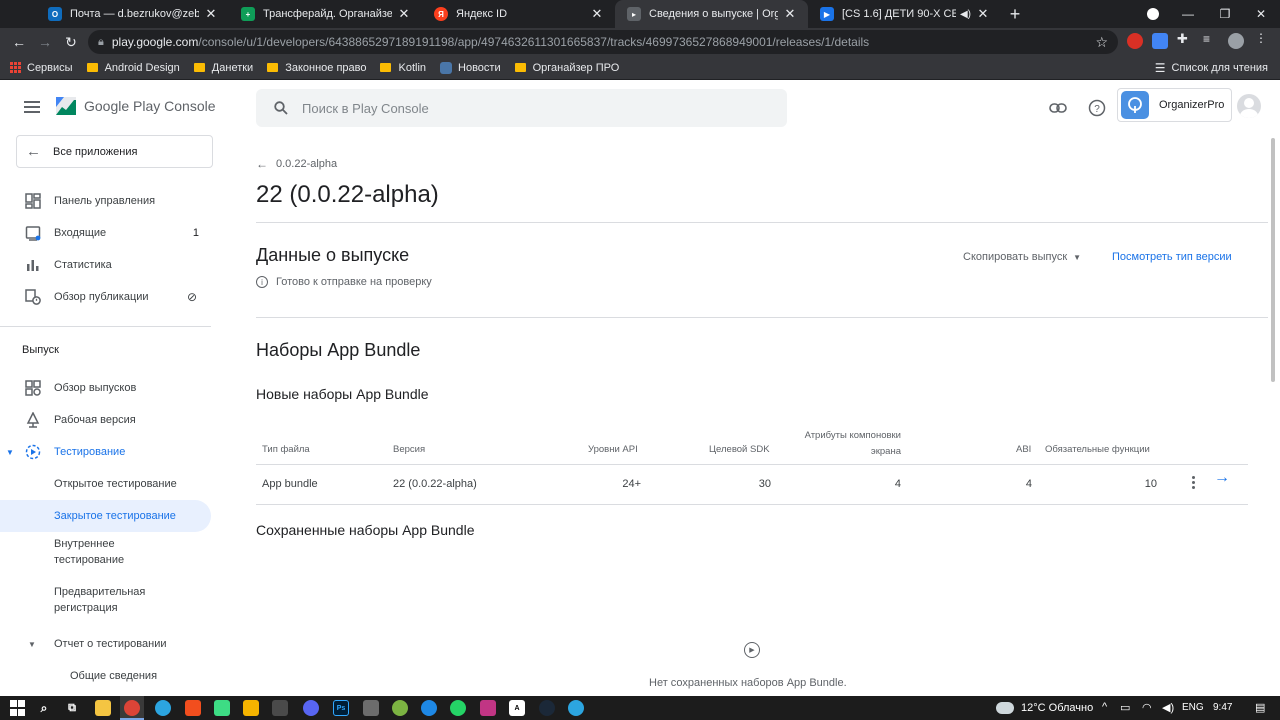 The height and width of the screenshot is (720, 1280). What do you see at coordinates (1273, 260) in the screenshot?
I see `page-scrollbar` at bounding box center [1273, 260].